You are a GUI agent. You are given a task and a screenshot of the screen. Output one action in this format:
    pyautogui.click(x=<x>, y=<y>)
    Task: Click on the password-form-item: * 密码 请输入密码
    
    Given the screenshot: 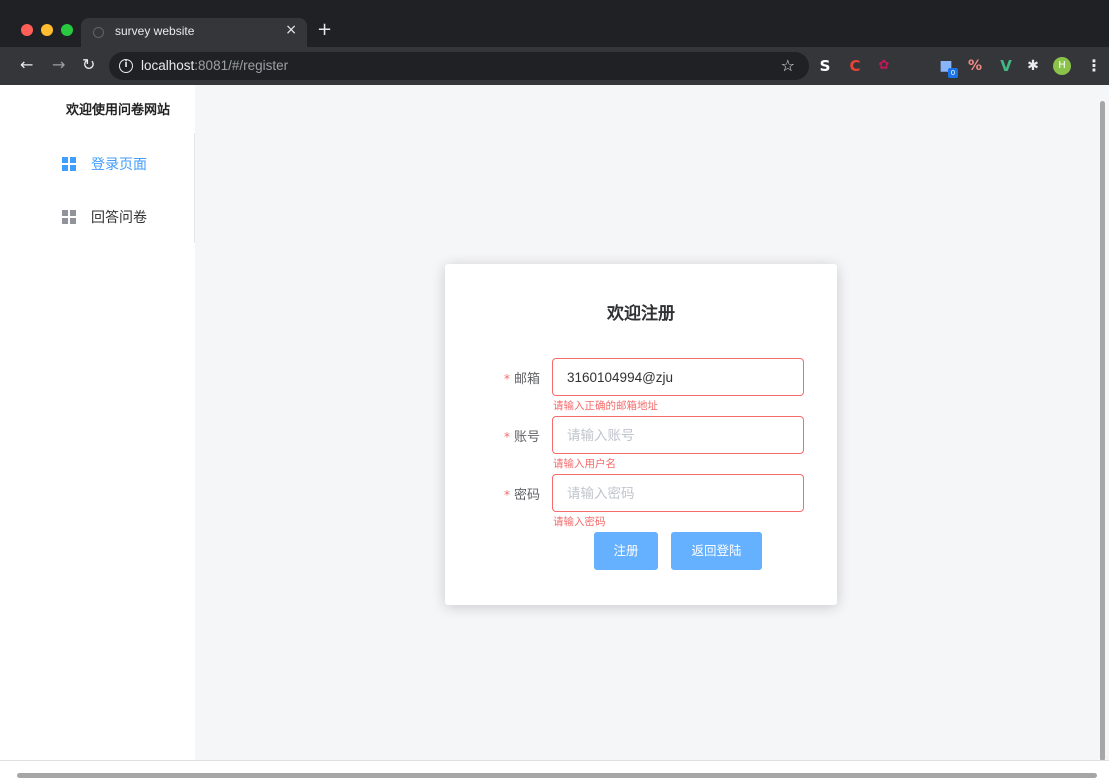 What is the action you would take?
    pyautogui.click(x=641, y=501)
    